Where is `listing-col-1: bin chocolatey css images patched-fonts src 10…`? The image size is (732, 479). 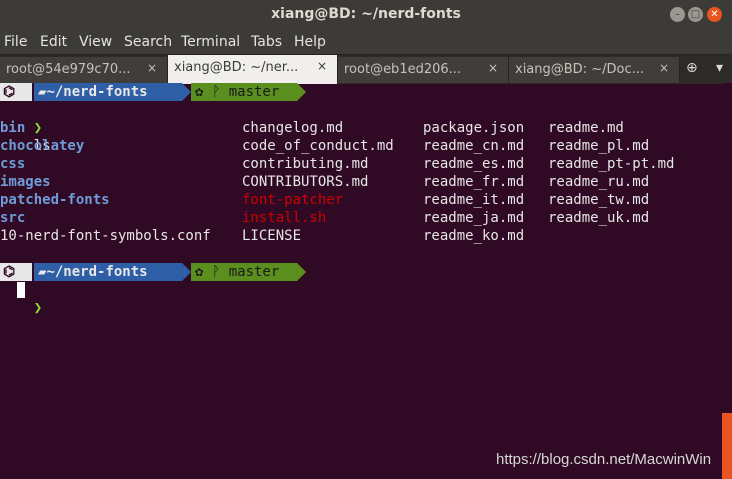 listing-col-1: bin chocolatey css images patched-fonts src 10… is located at coordinates (105, 182).